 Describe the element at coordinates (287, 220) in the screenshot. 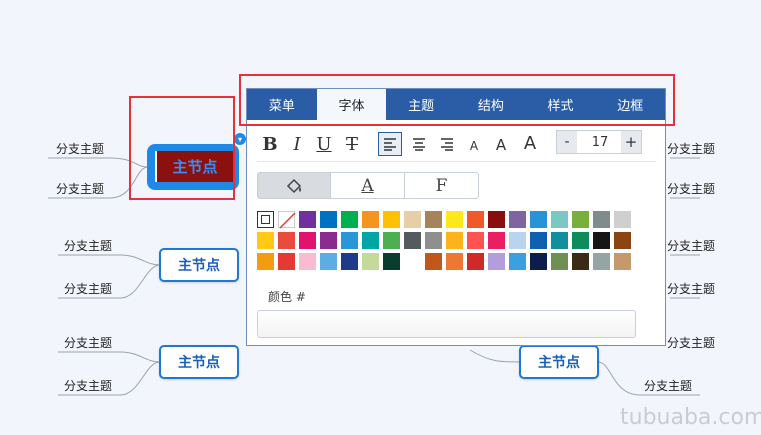

I see `no-color-swatch` at that location.